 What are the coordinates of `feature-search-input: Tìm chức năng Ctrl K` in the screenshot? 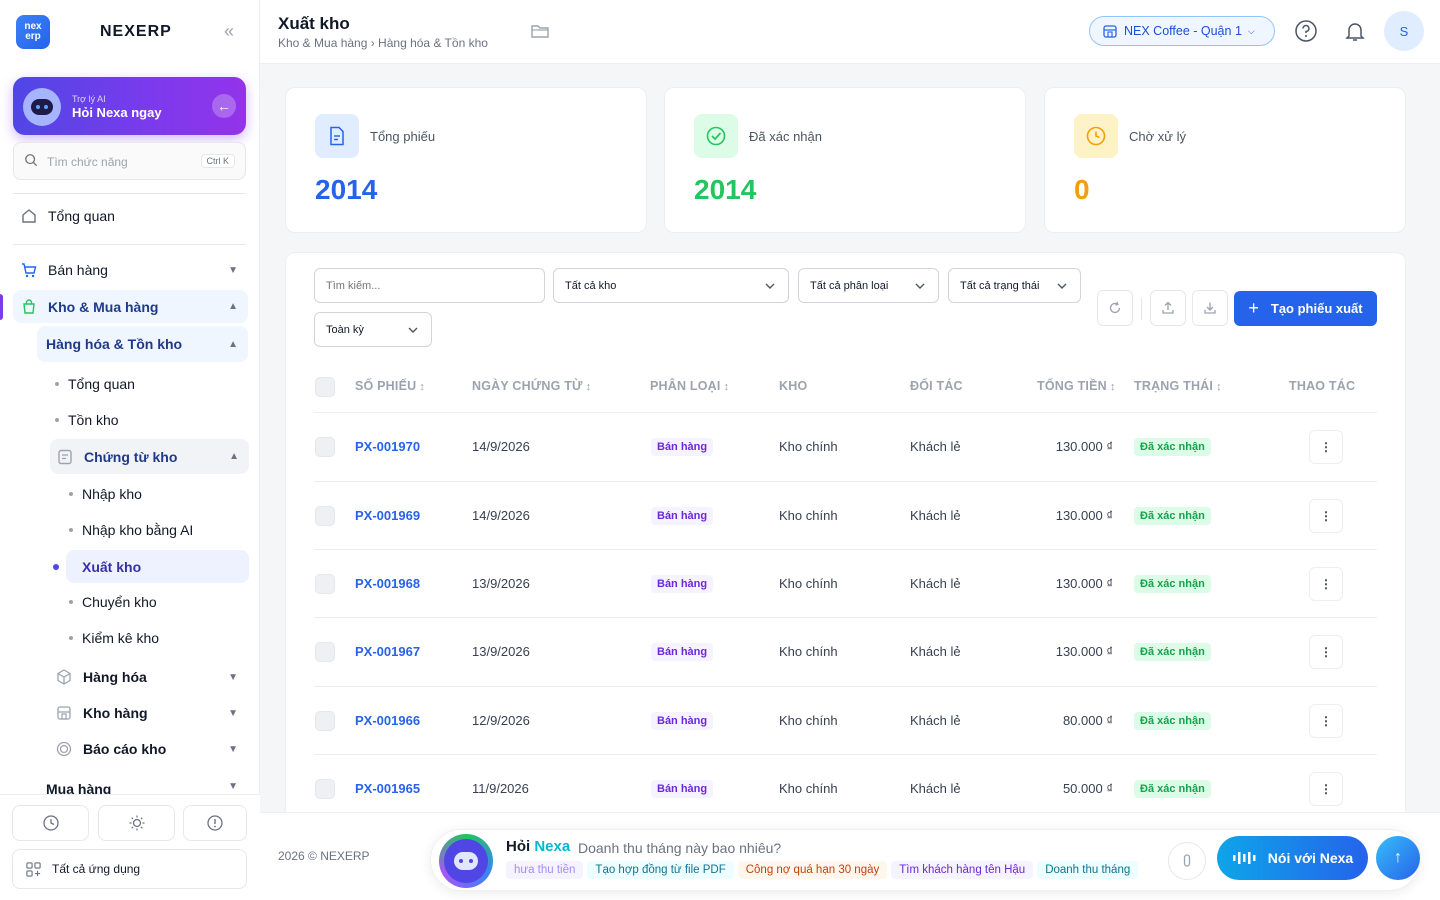 It's located at (129, 161).